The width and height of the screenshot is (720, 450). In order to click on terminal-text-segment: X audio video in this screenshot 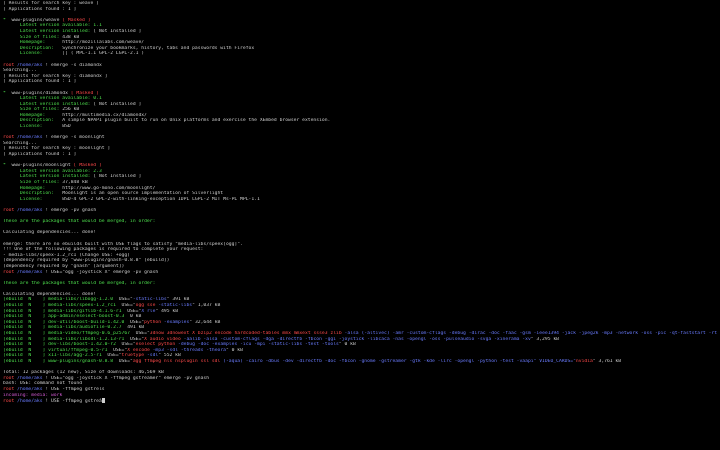, I will do `click(164, 339)`.